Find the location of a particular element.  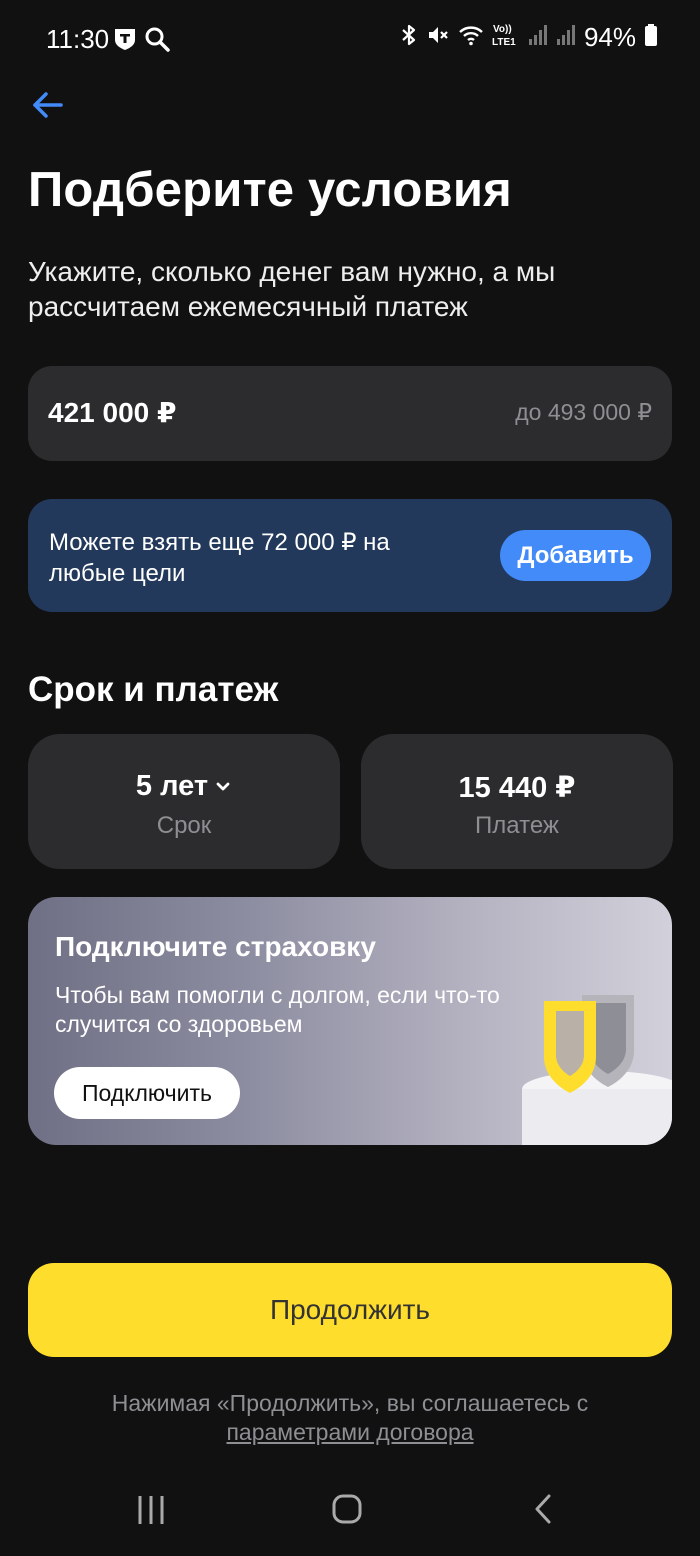

payment-value: 15 440 ₽ is located at coordinates (517, 788).